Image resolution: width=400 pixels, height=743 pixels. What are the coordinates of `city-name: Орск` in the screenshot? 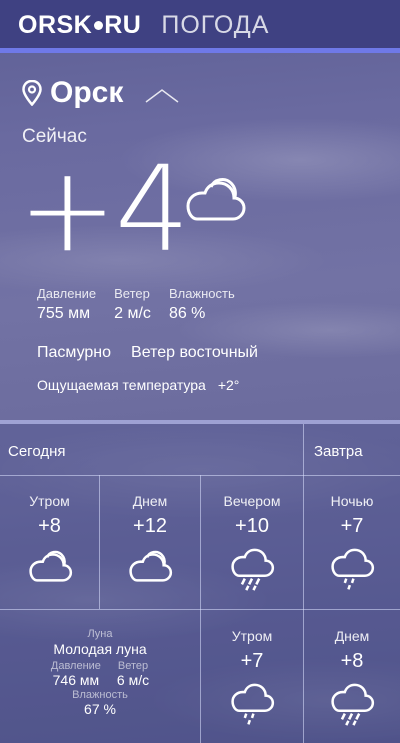 It's located at (87, 92).